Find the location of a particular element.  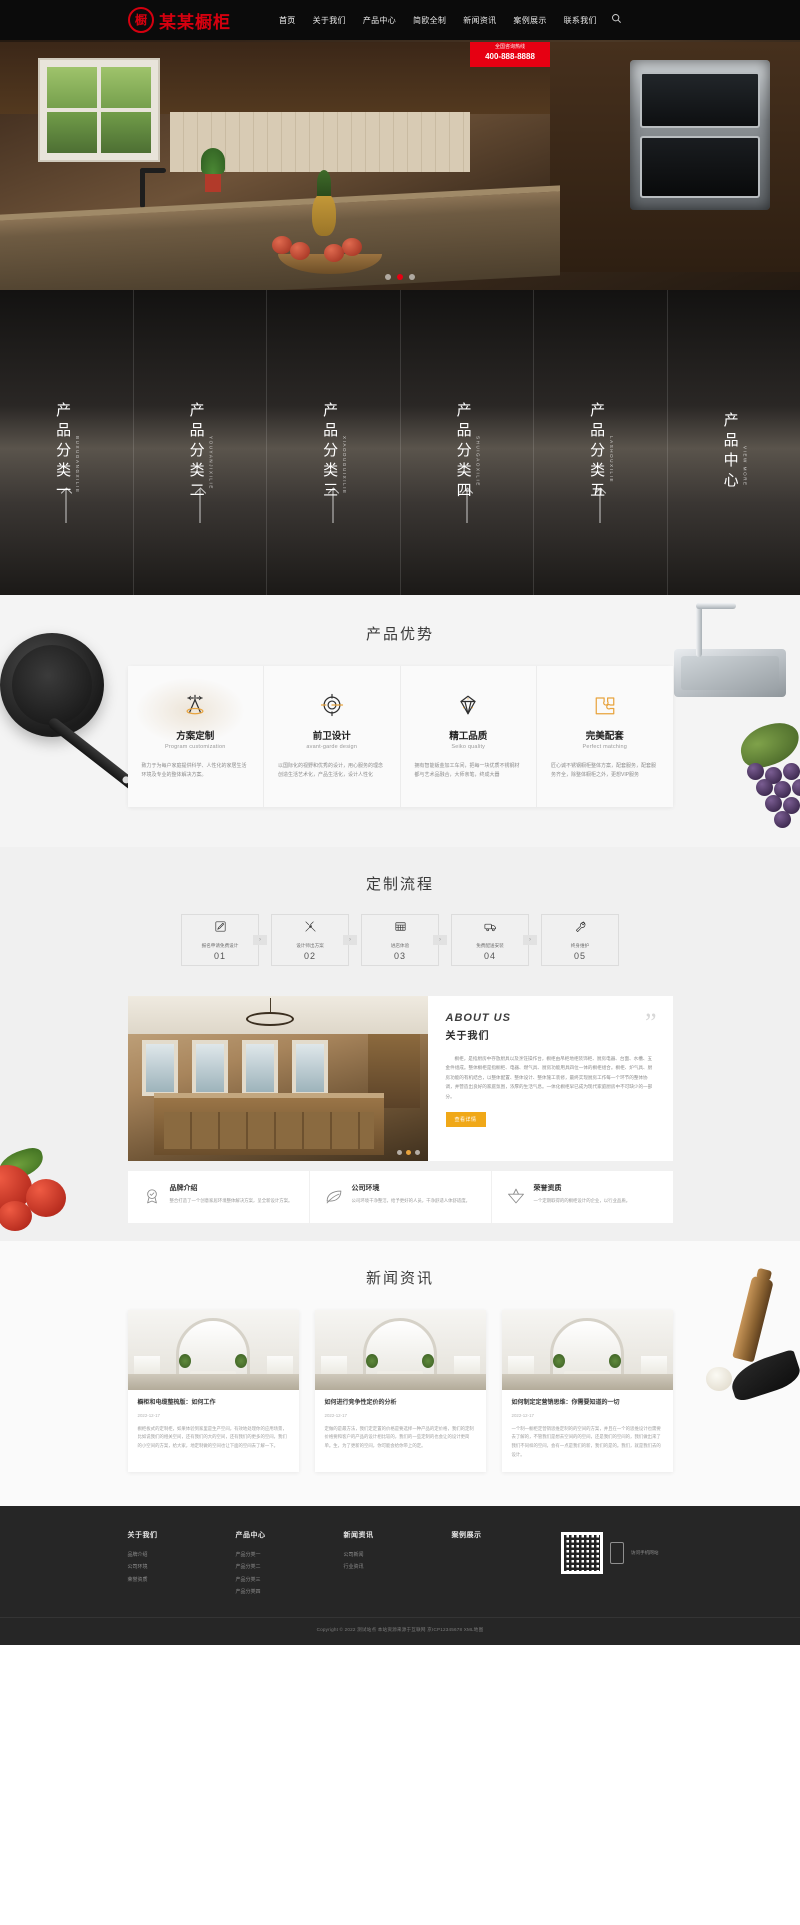

advantage-heading: 精工品质 is located at coordinates (468, 736).